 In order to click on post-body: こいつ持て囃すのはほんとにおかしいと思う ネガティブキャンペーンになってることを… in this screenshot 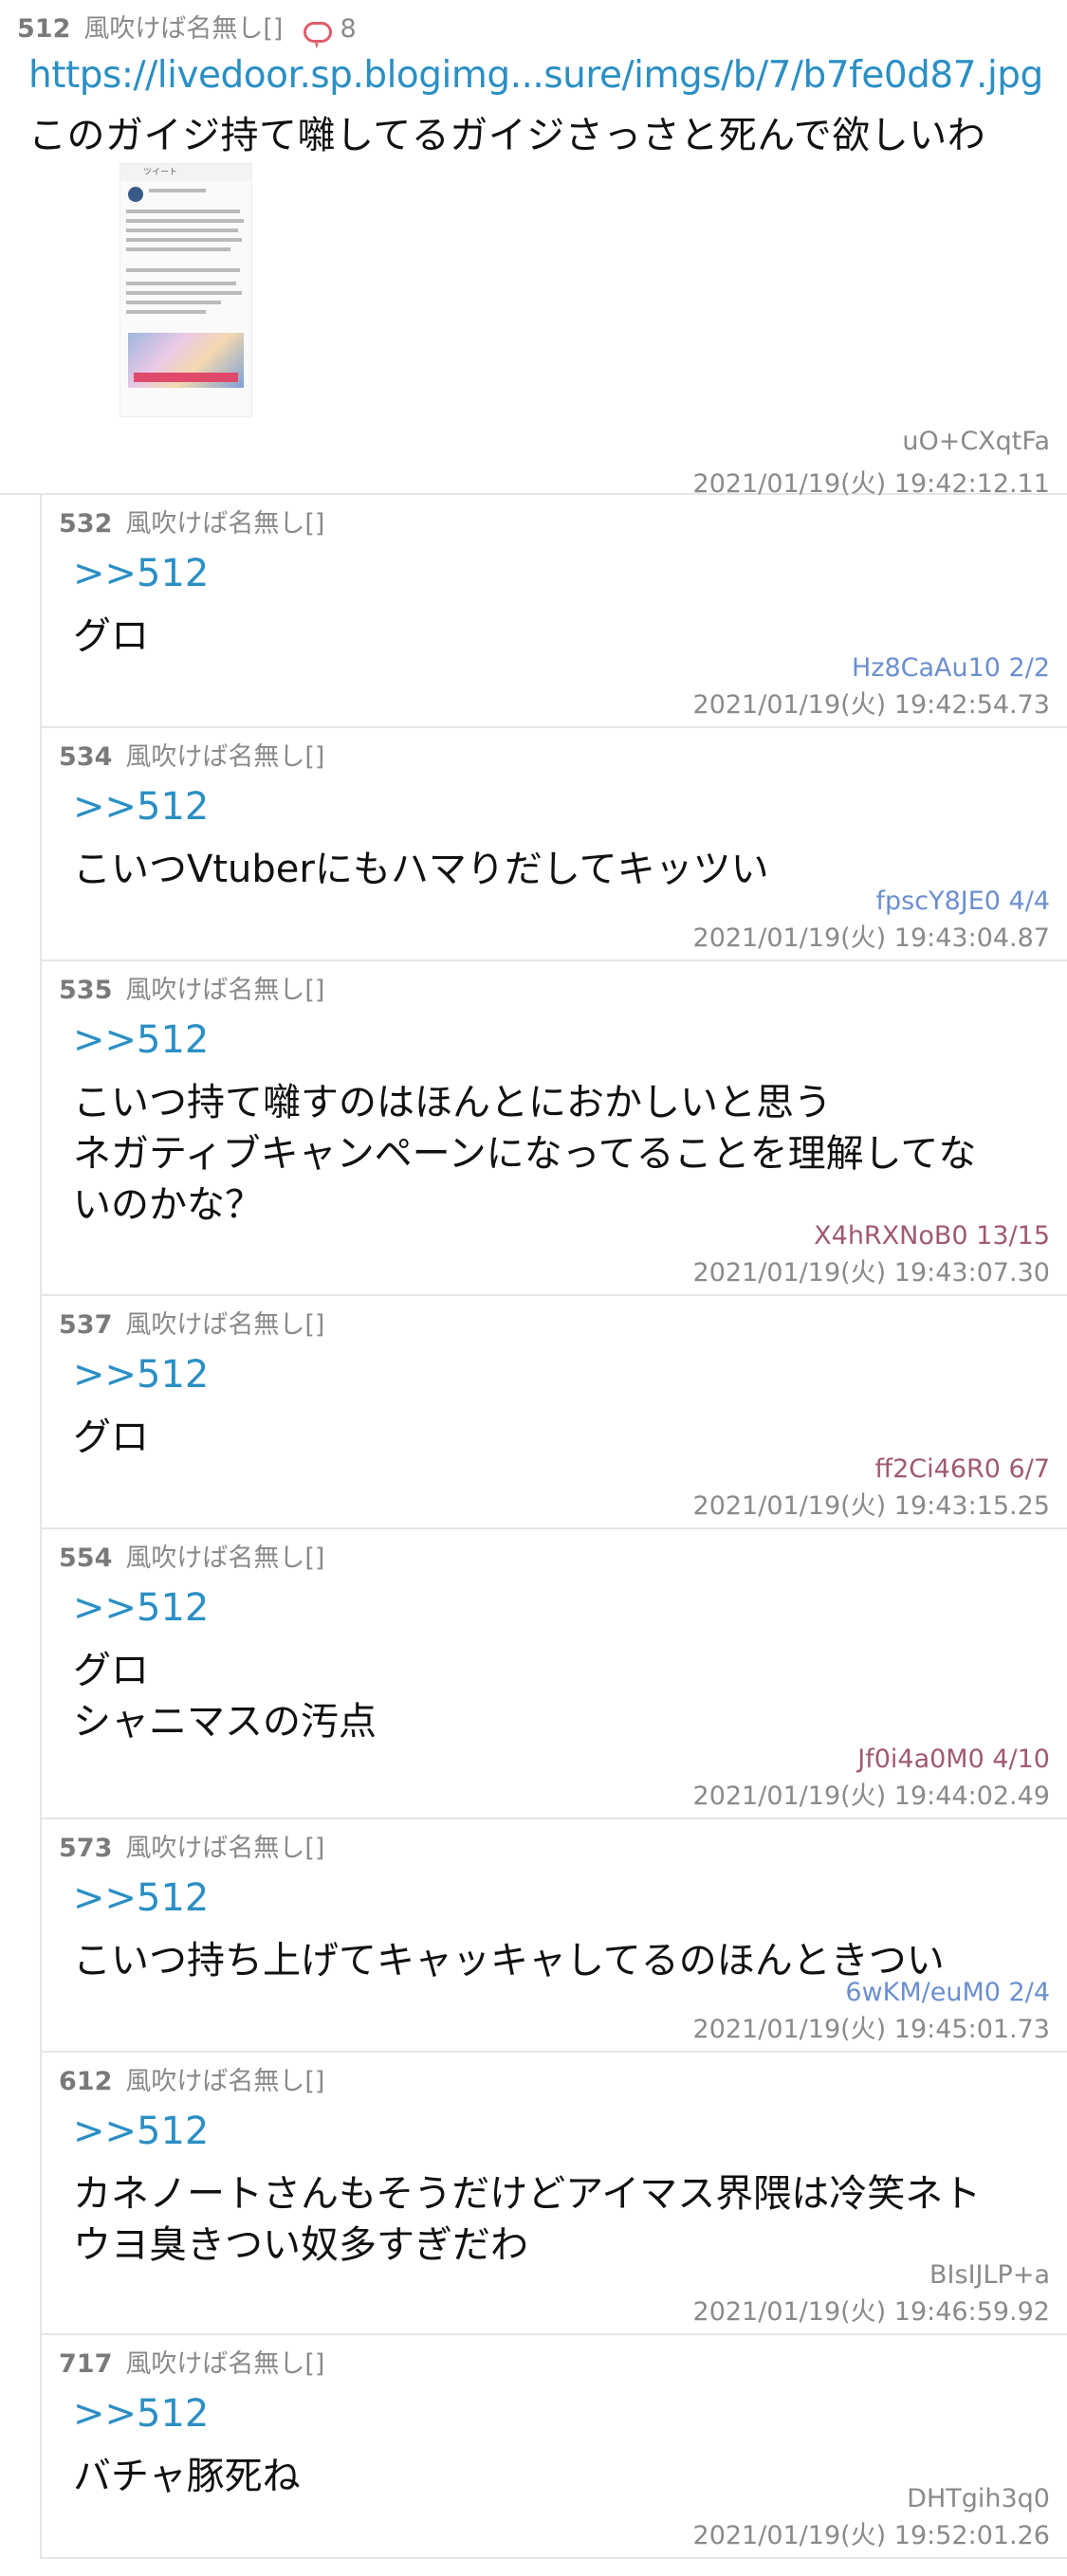, I will do `click(525, 1154)`.